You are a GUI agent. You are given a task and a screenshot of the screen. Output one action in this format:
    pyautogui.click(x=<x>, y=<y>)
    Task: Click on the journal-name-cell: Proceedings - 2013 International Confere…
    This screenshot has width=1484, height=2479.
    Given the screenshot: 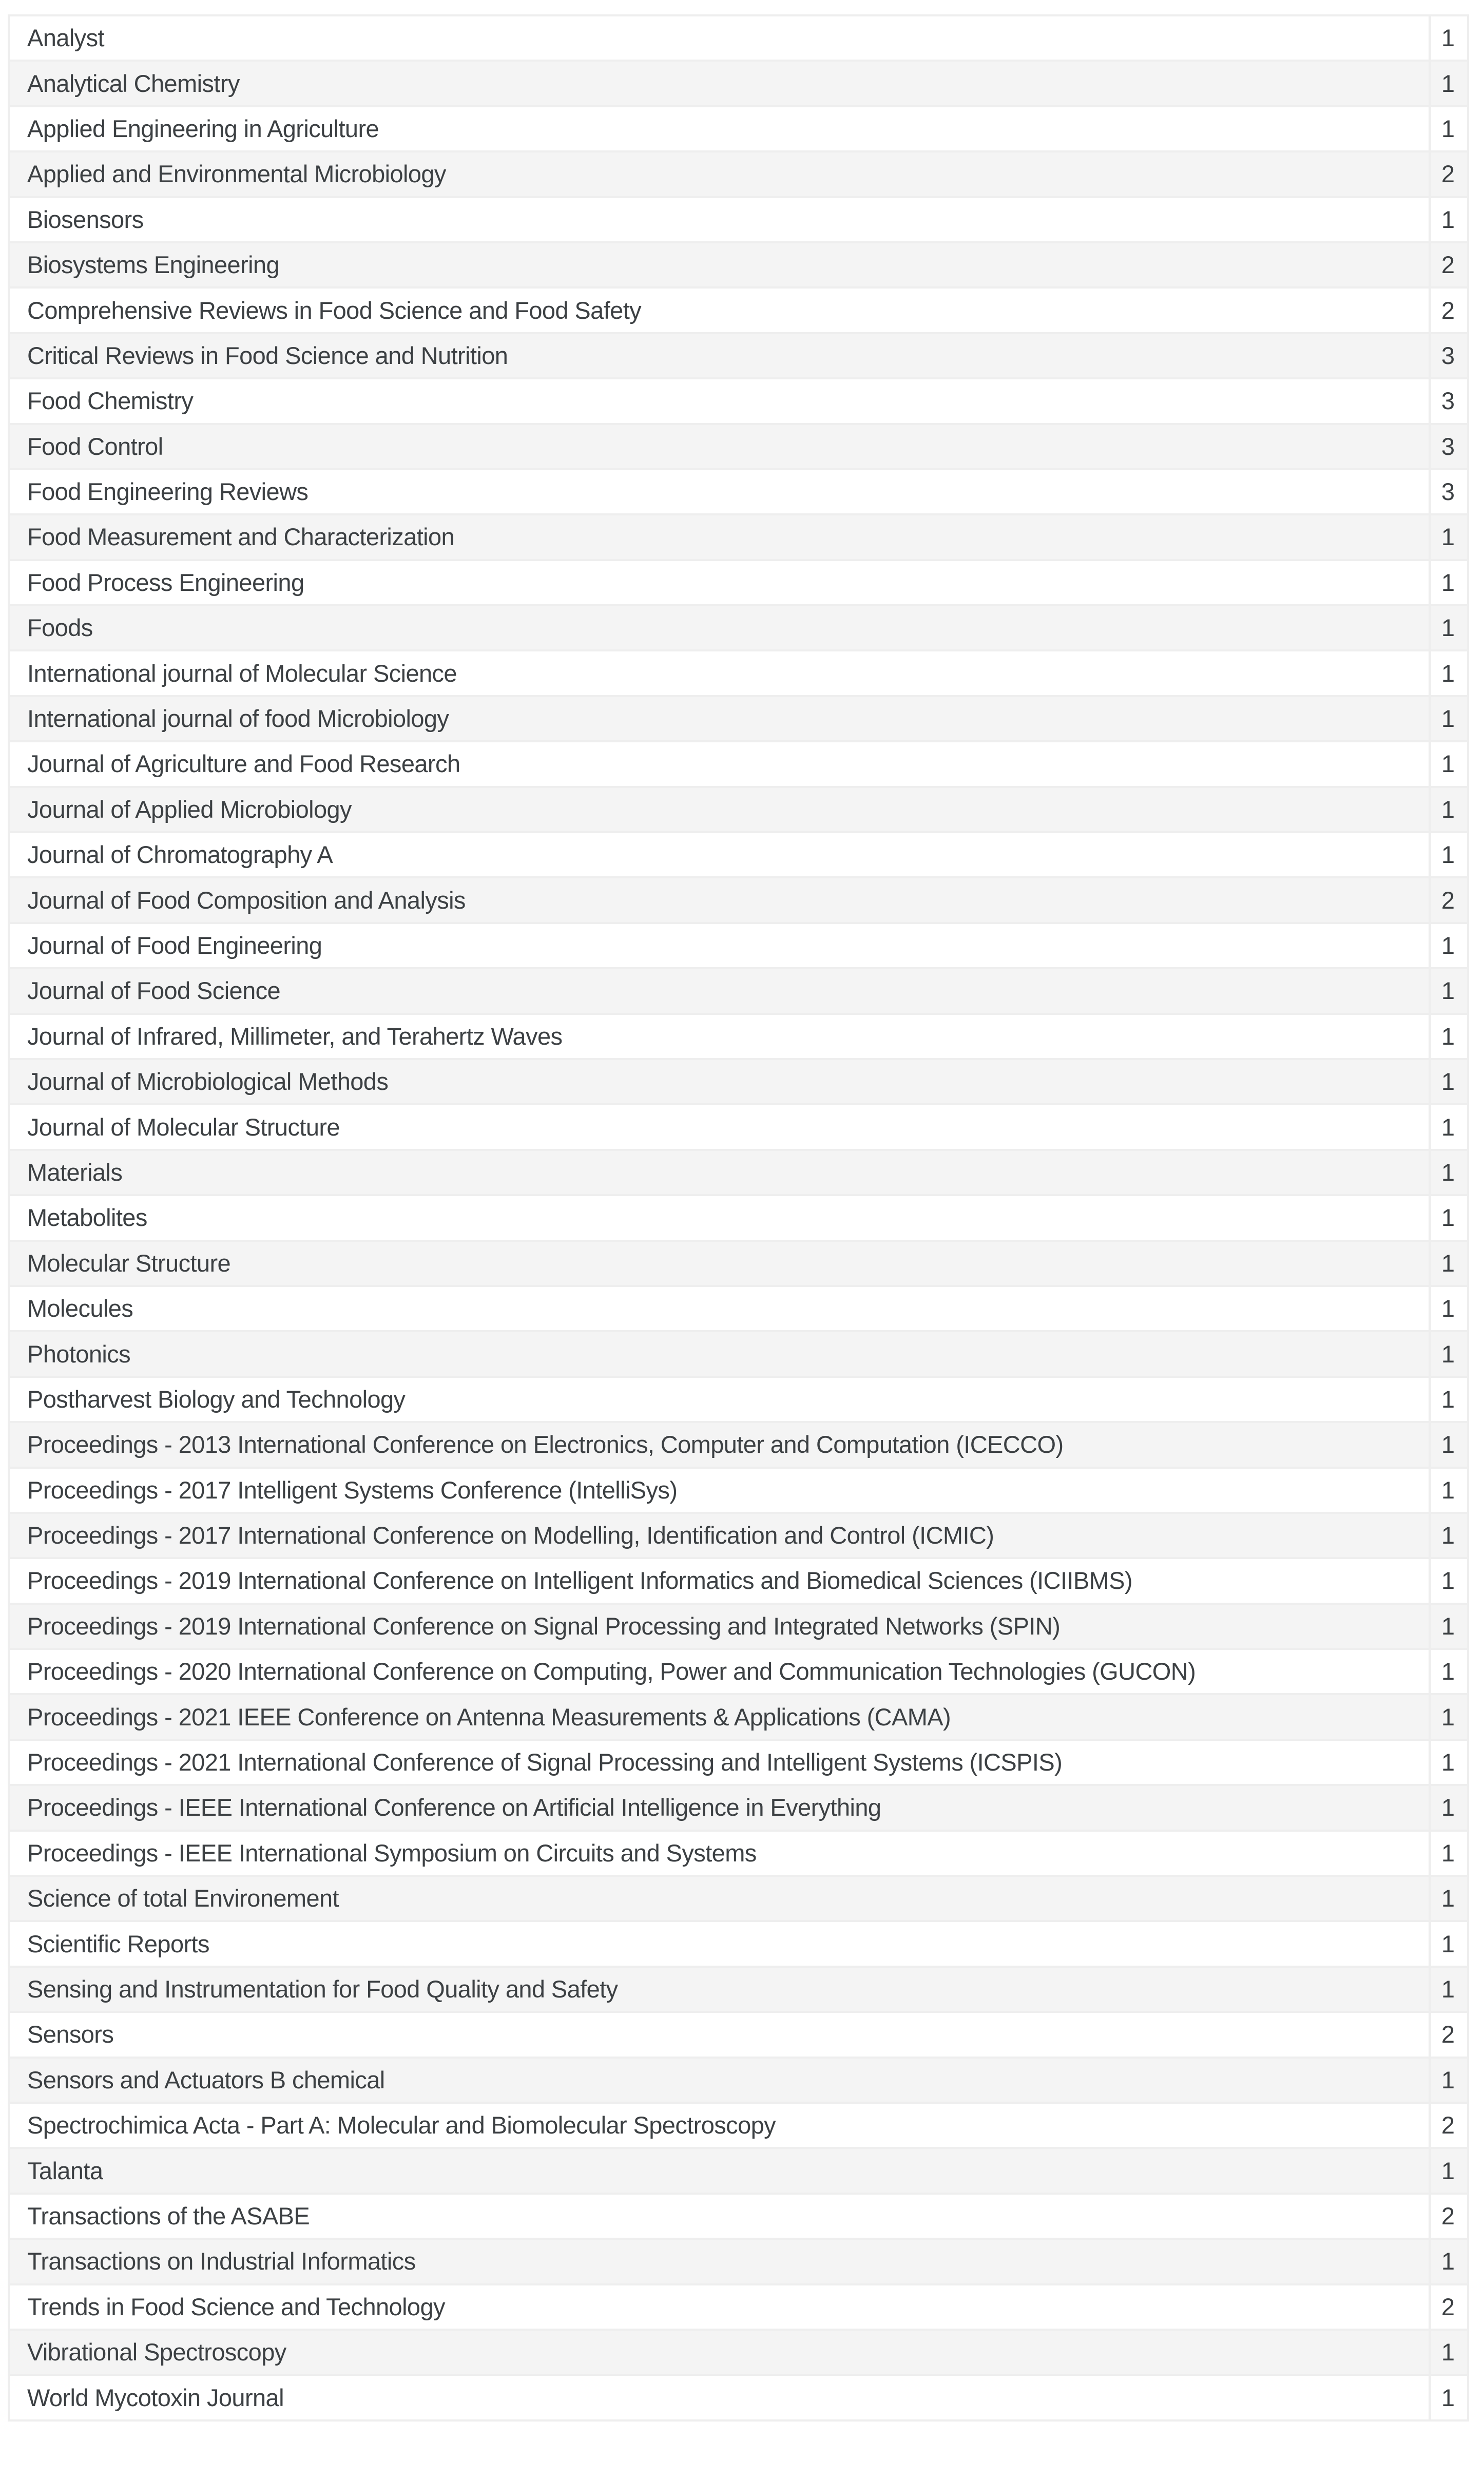 What is the action you would take?
    pyautogui.click(x=720, y=1445)
    